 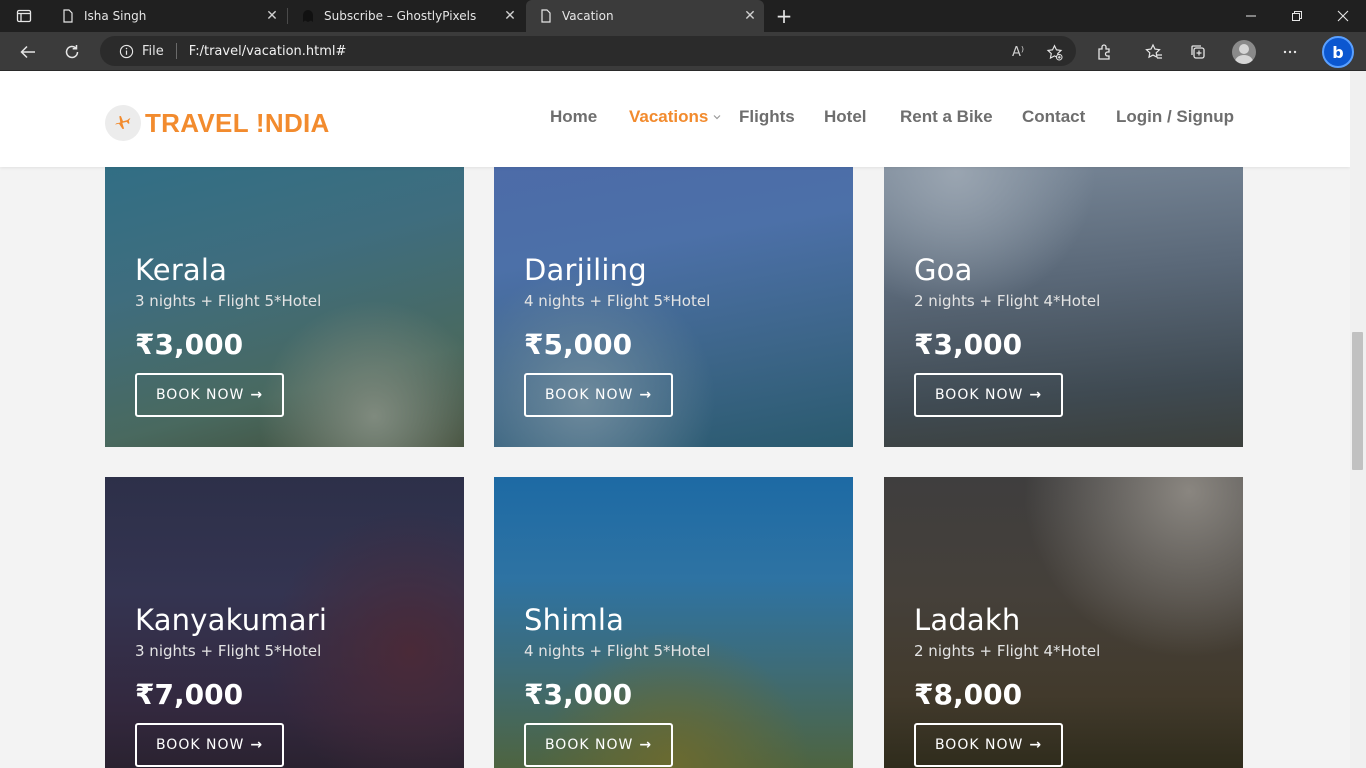 What do you see at coordinates (181, 270) in the screenshot?
I see `card-title: Kerala` at bounding box center [181, 270].